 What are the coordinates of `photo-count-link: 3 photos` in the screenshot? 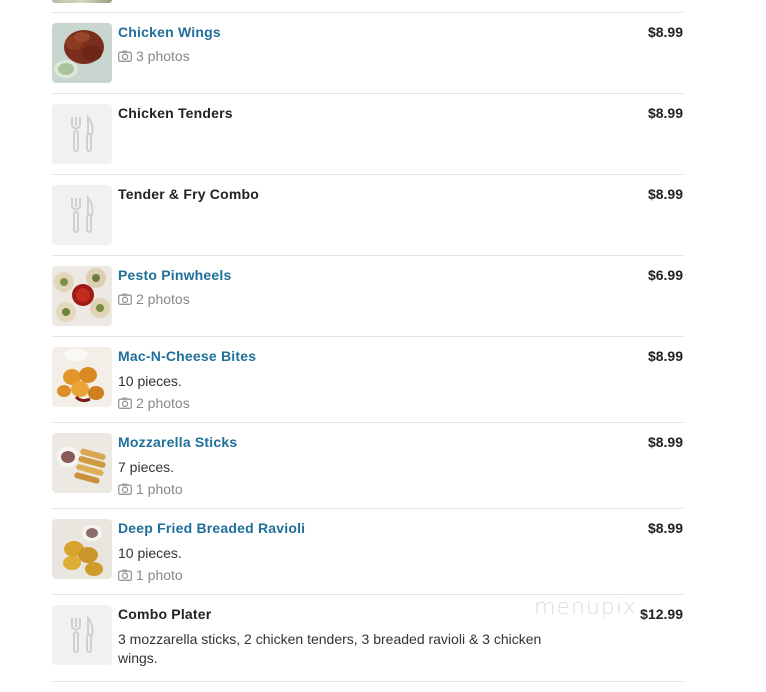 It's located at (154, 56).